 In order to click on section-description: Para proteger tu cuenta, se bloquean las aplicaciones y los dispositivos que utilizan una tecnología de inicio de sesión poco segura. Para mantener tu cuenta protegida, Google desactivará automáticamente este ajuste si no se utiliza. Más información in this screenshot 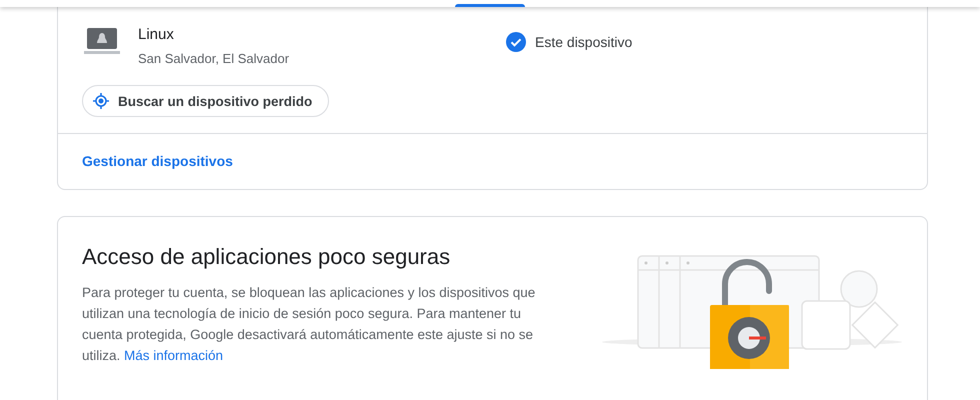, I will do `click(309, 324)`.